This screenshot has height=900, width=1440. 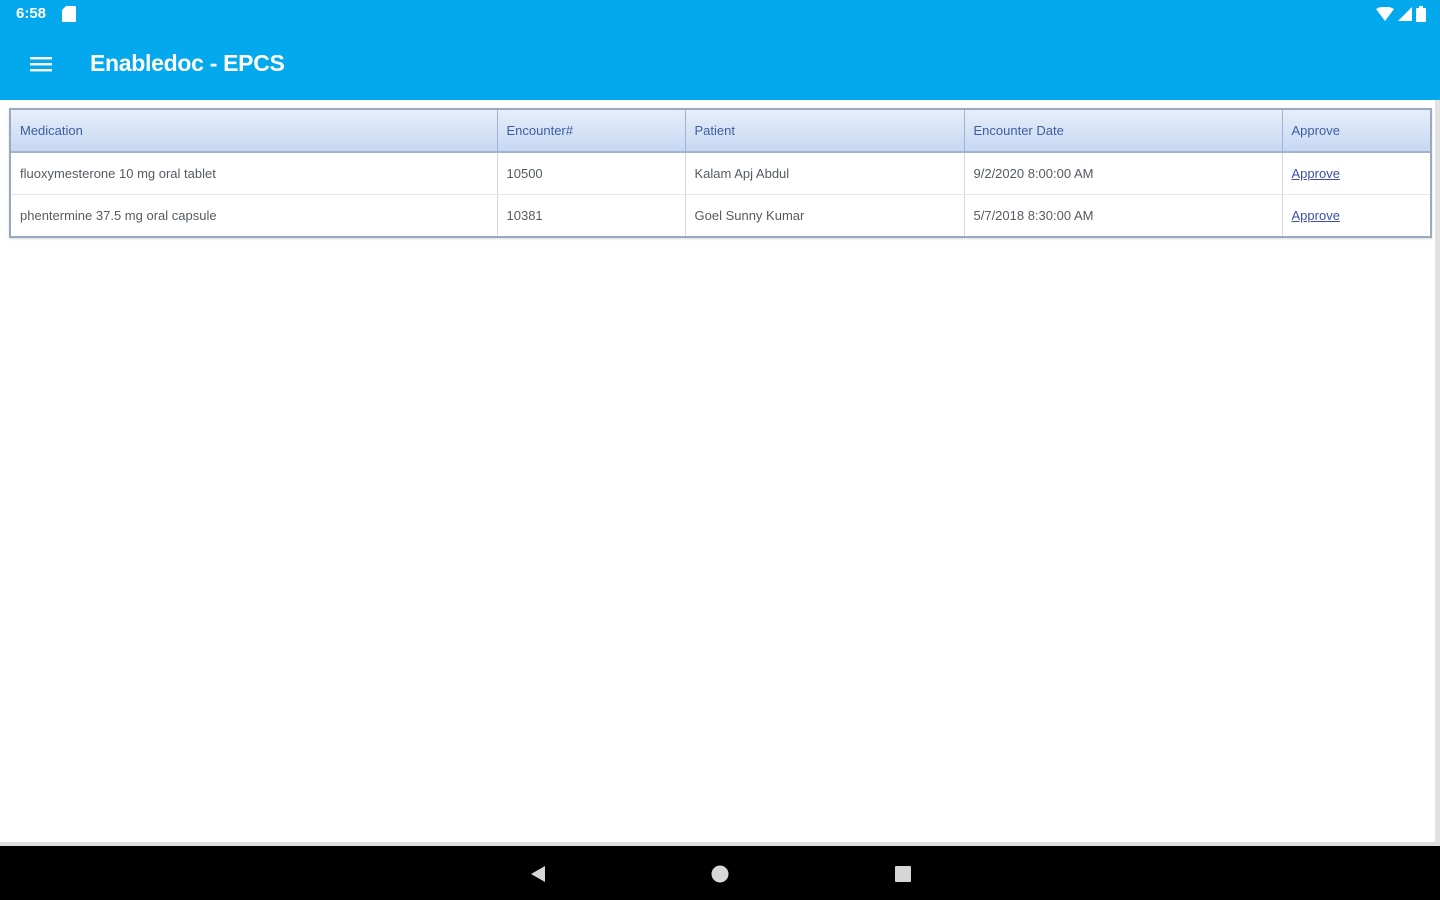 I want to click on encounter-cell: 10381, so click(x=591, y=215).